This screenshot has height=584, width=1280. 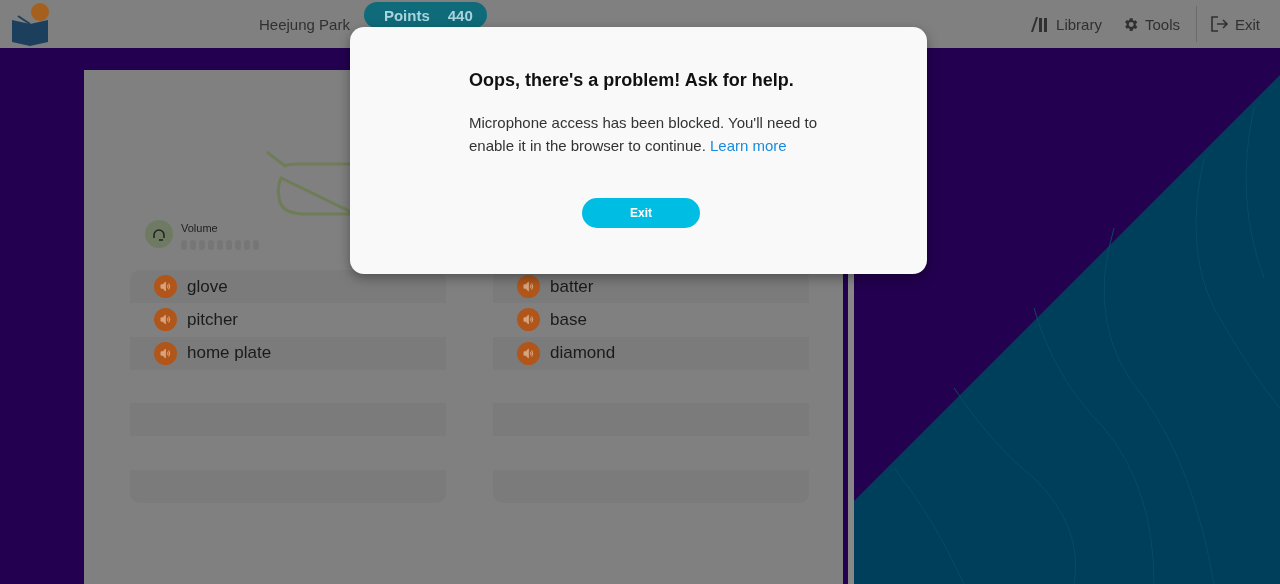 What do you see at coordinates (213, 319) in the screenshot?
I see `word-text: pitcher` at bounding box center [213, 319].